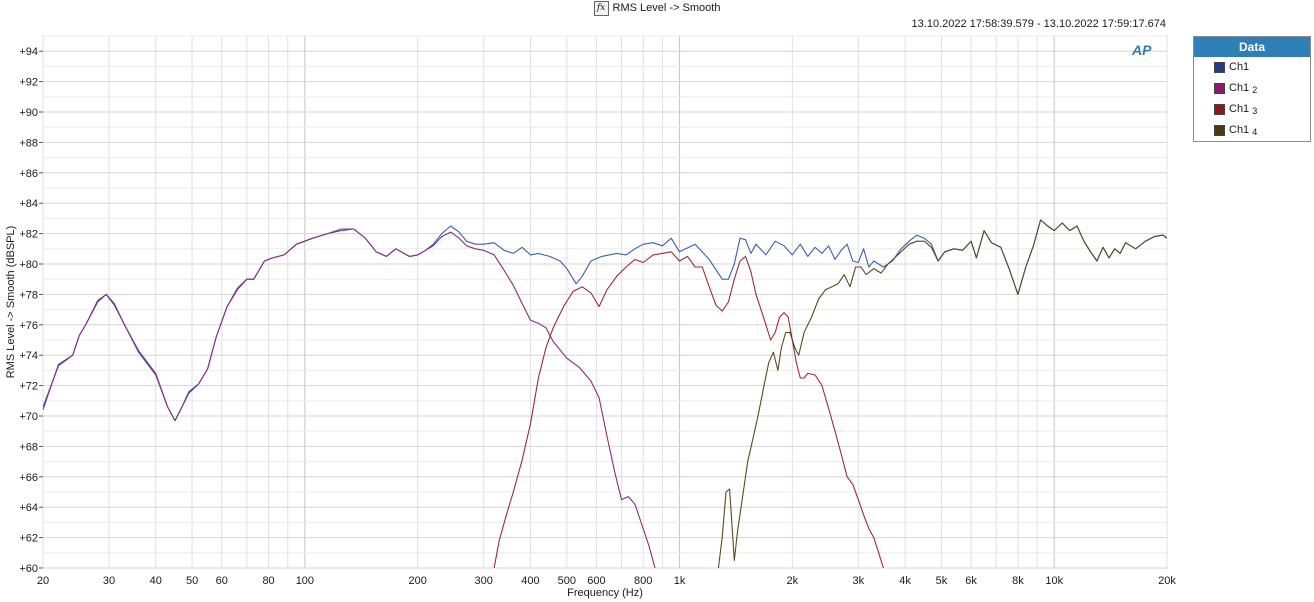 The image size is (1314, 602). What do you see at coordinates (567, 581) in the screenshot?
I see `x-tick-label: 500` at bounding box center [567, 581].